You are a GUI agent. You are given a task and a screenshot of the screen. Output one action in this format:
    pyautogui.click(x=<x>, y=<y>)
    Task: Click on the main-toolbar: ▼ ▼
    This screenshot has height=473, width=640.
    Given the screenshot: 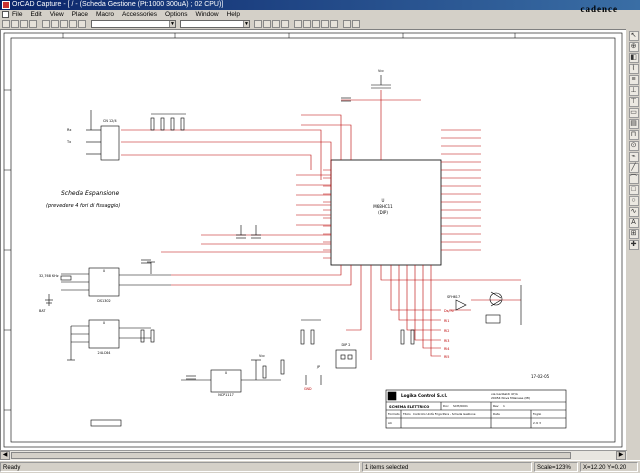 What is the action you would take?
    pyautogui.click(x=320, y=24)
    